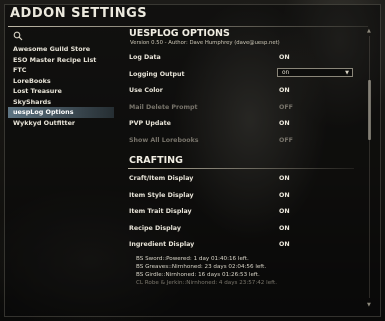 This screenshot has height=321, width=385. I want to click on setting-item-trait-display: Item Trait Display ON, so click(241, 212).